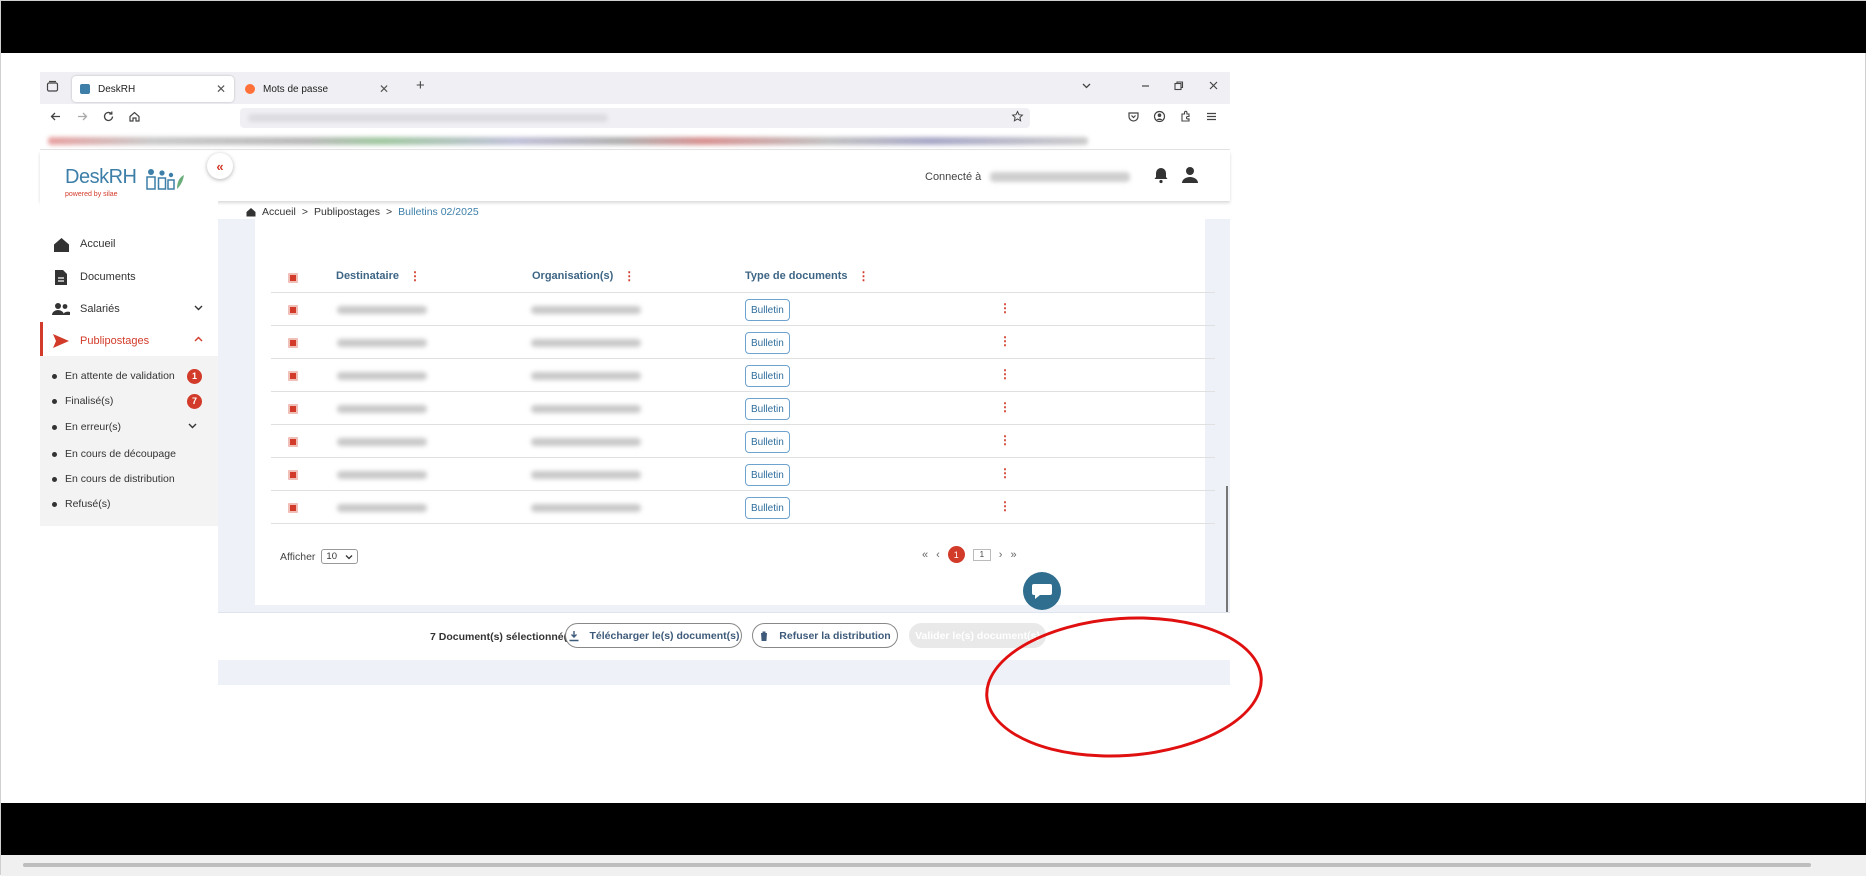 The width and height of the screenshot is (1866, 876). Describe the element at coordinates (55, 118) in the screenshot. I see `back-icon` at that location.